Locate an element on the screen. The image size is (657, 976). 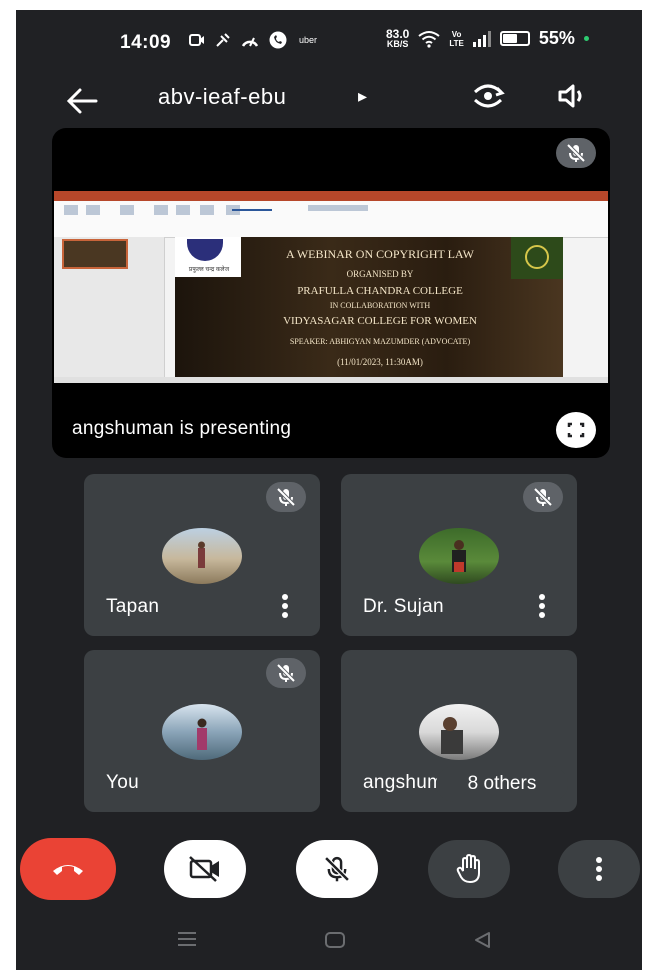
participant-name: Tapan is located at coordinates (133, 606).